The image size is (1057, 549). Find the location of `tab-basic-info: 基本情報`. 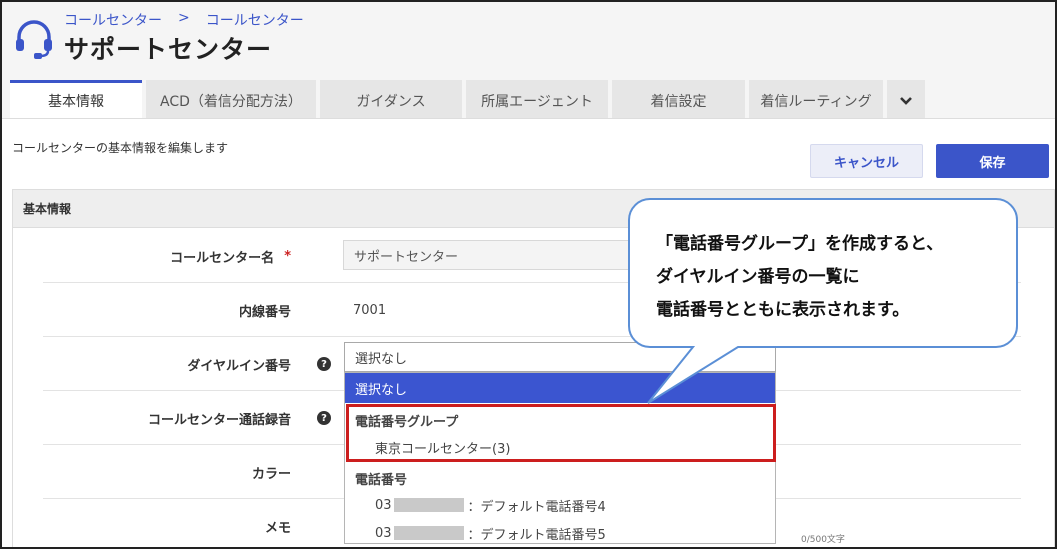

tab-basic-info: 基本情報 is located at coordinates (76, 99).